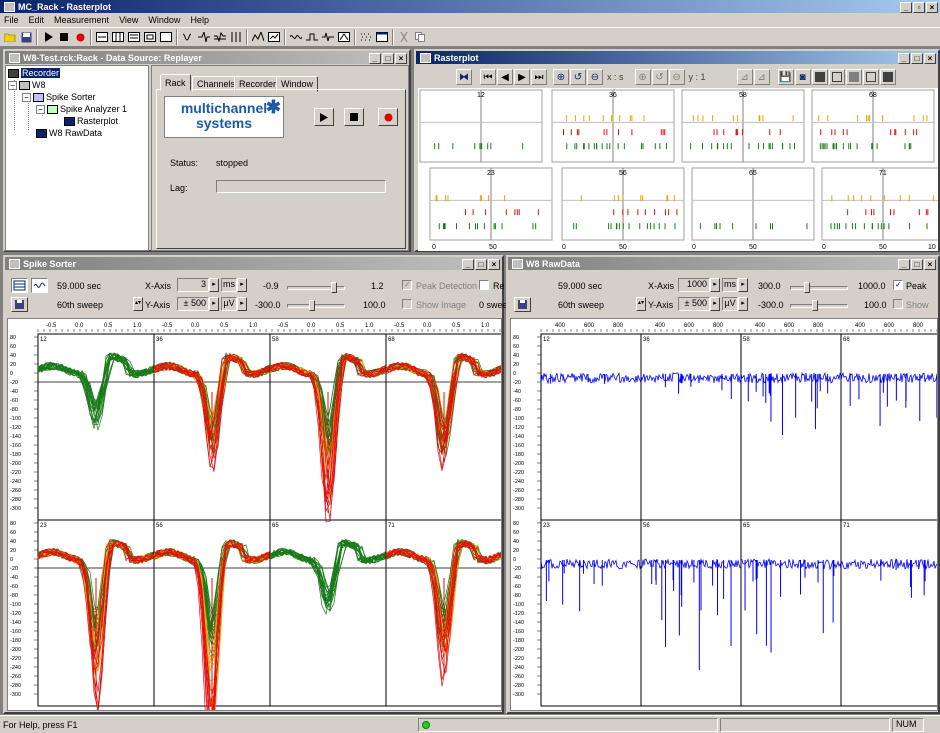  I want to click on rack-icon, so click(102, 37).